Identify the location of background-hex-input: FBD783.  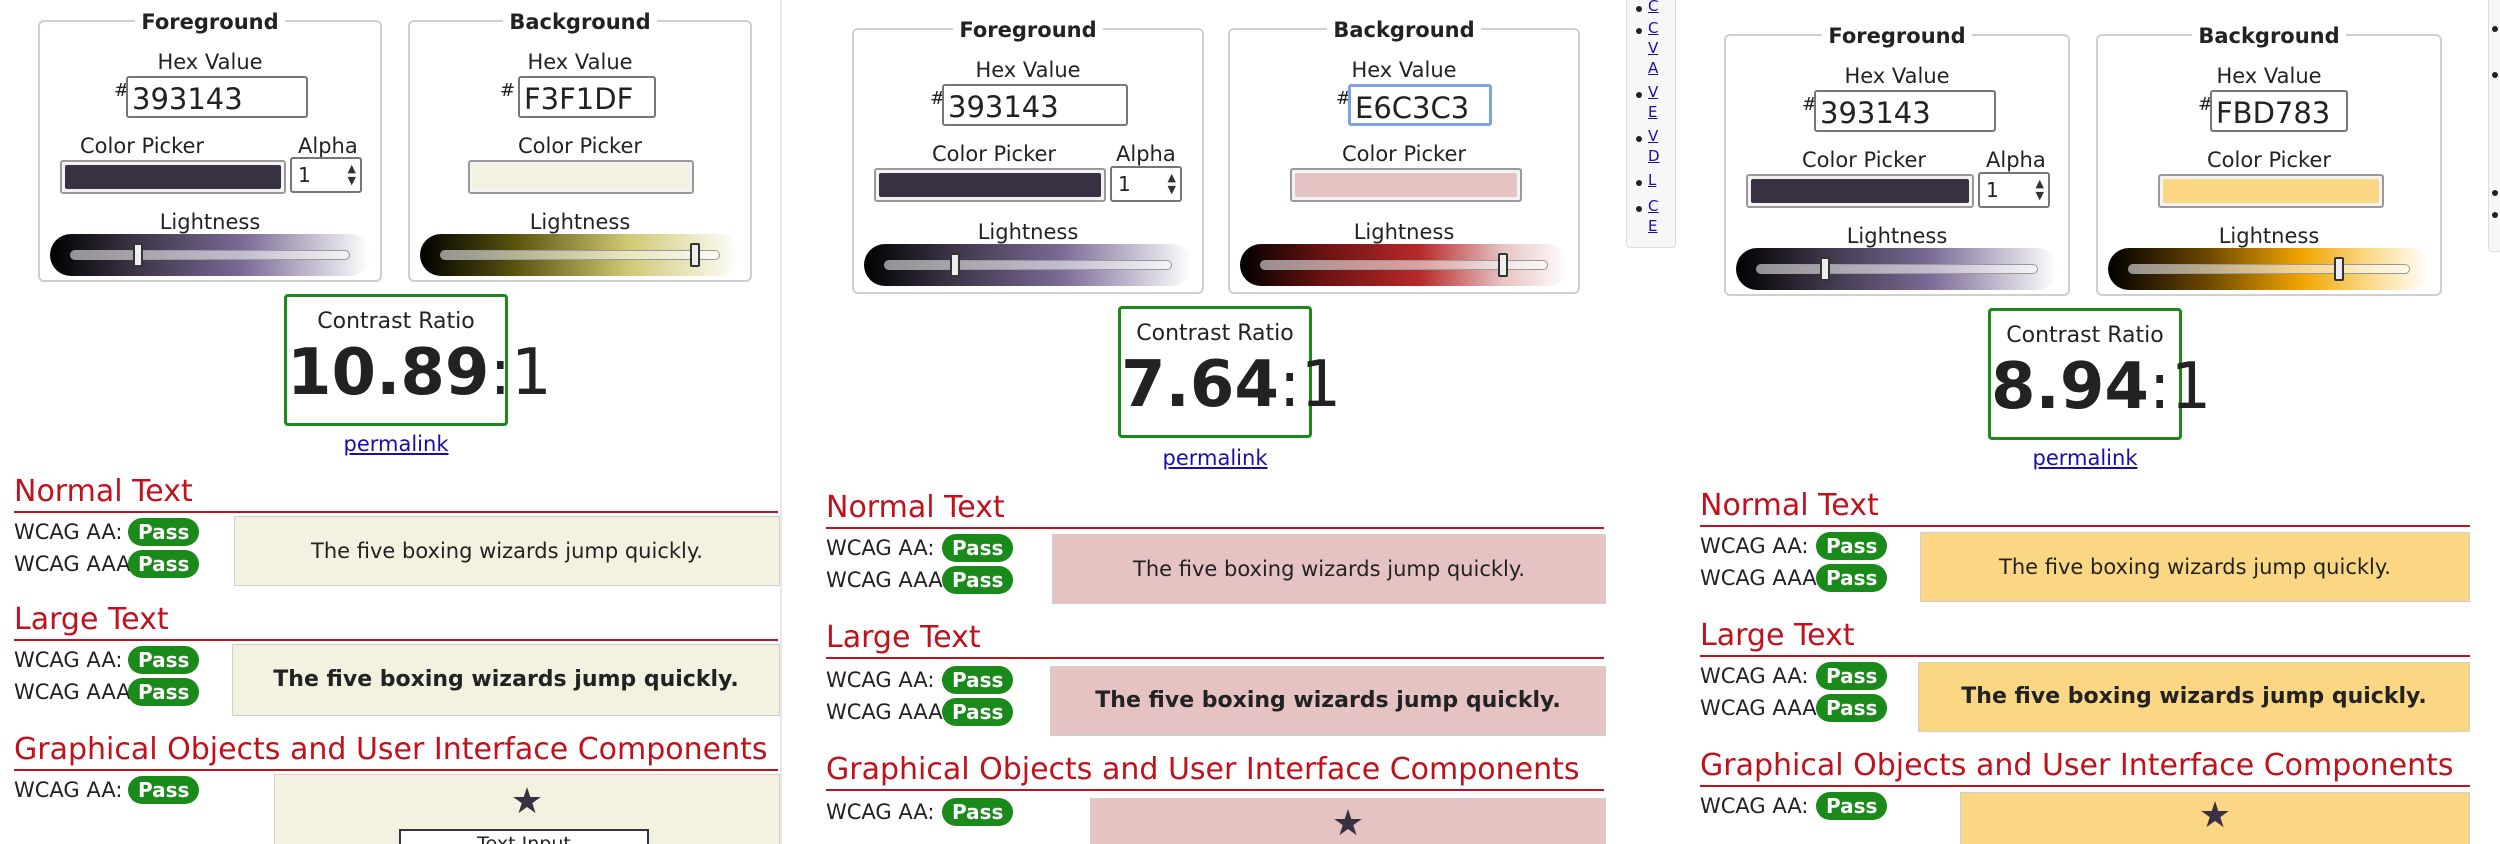
(2279, 111).